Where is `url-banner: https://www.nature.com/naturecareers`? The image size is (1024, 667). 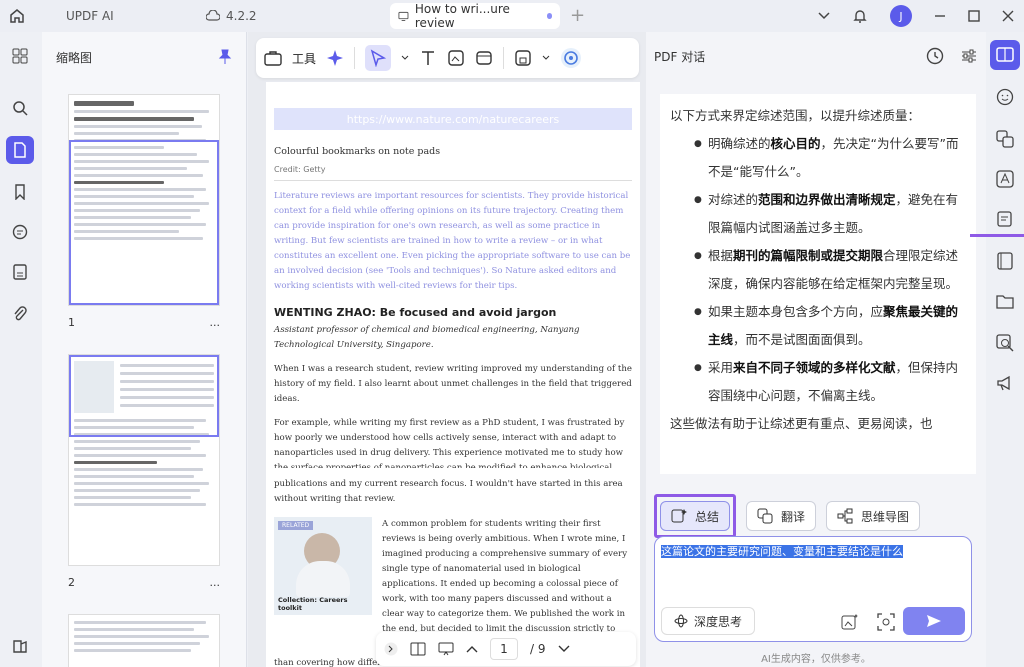 url-banner: https://www.nature.com/naturecareers is located at coordinates (453, 119).